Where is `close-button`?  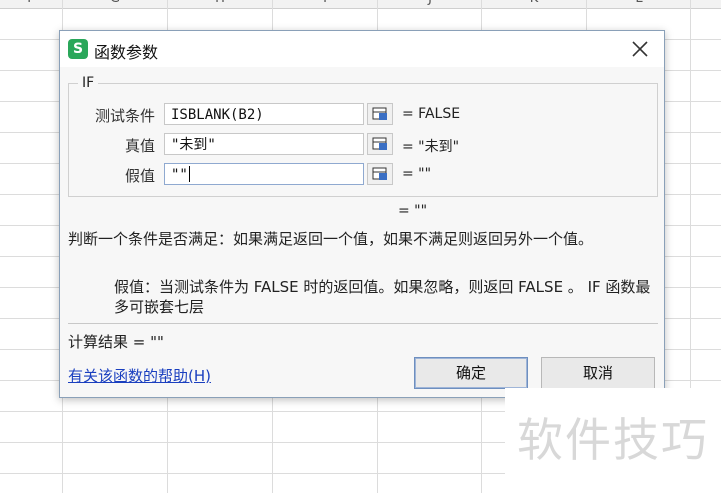 close-button is located at coordinates (640, 49).